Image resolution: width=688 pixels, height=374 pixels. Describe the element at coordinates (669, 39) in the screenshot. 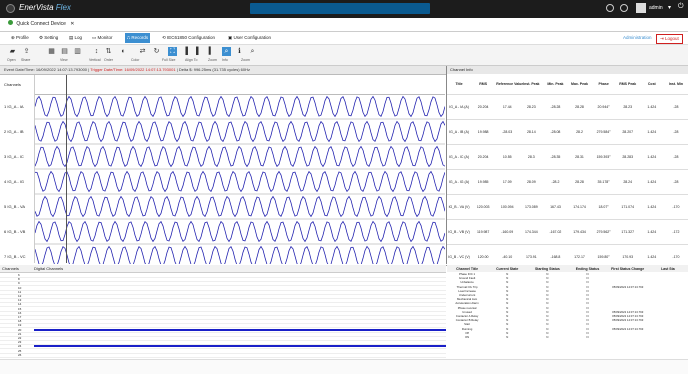

I see `logout-button: ⇥ Logout` at that location.